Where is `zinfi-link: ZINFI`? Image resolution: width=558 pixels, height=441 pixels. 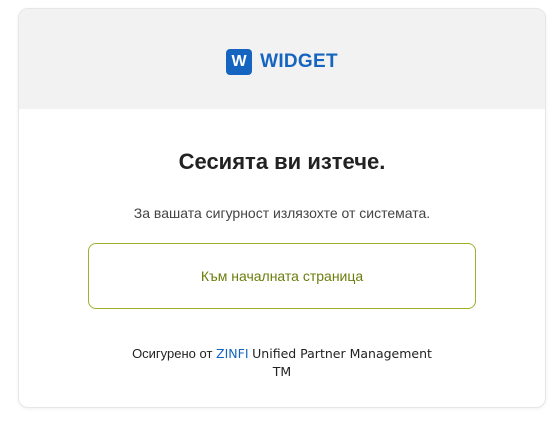 zinfi-link: ZINFI is located at coordinates (232, 353).